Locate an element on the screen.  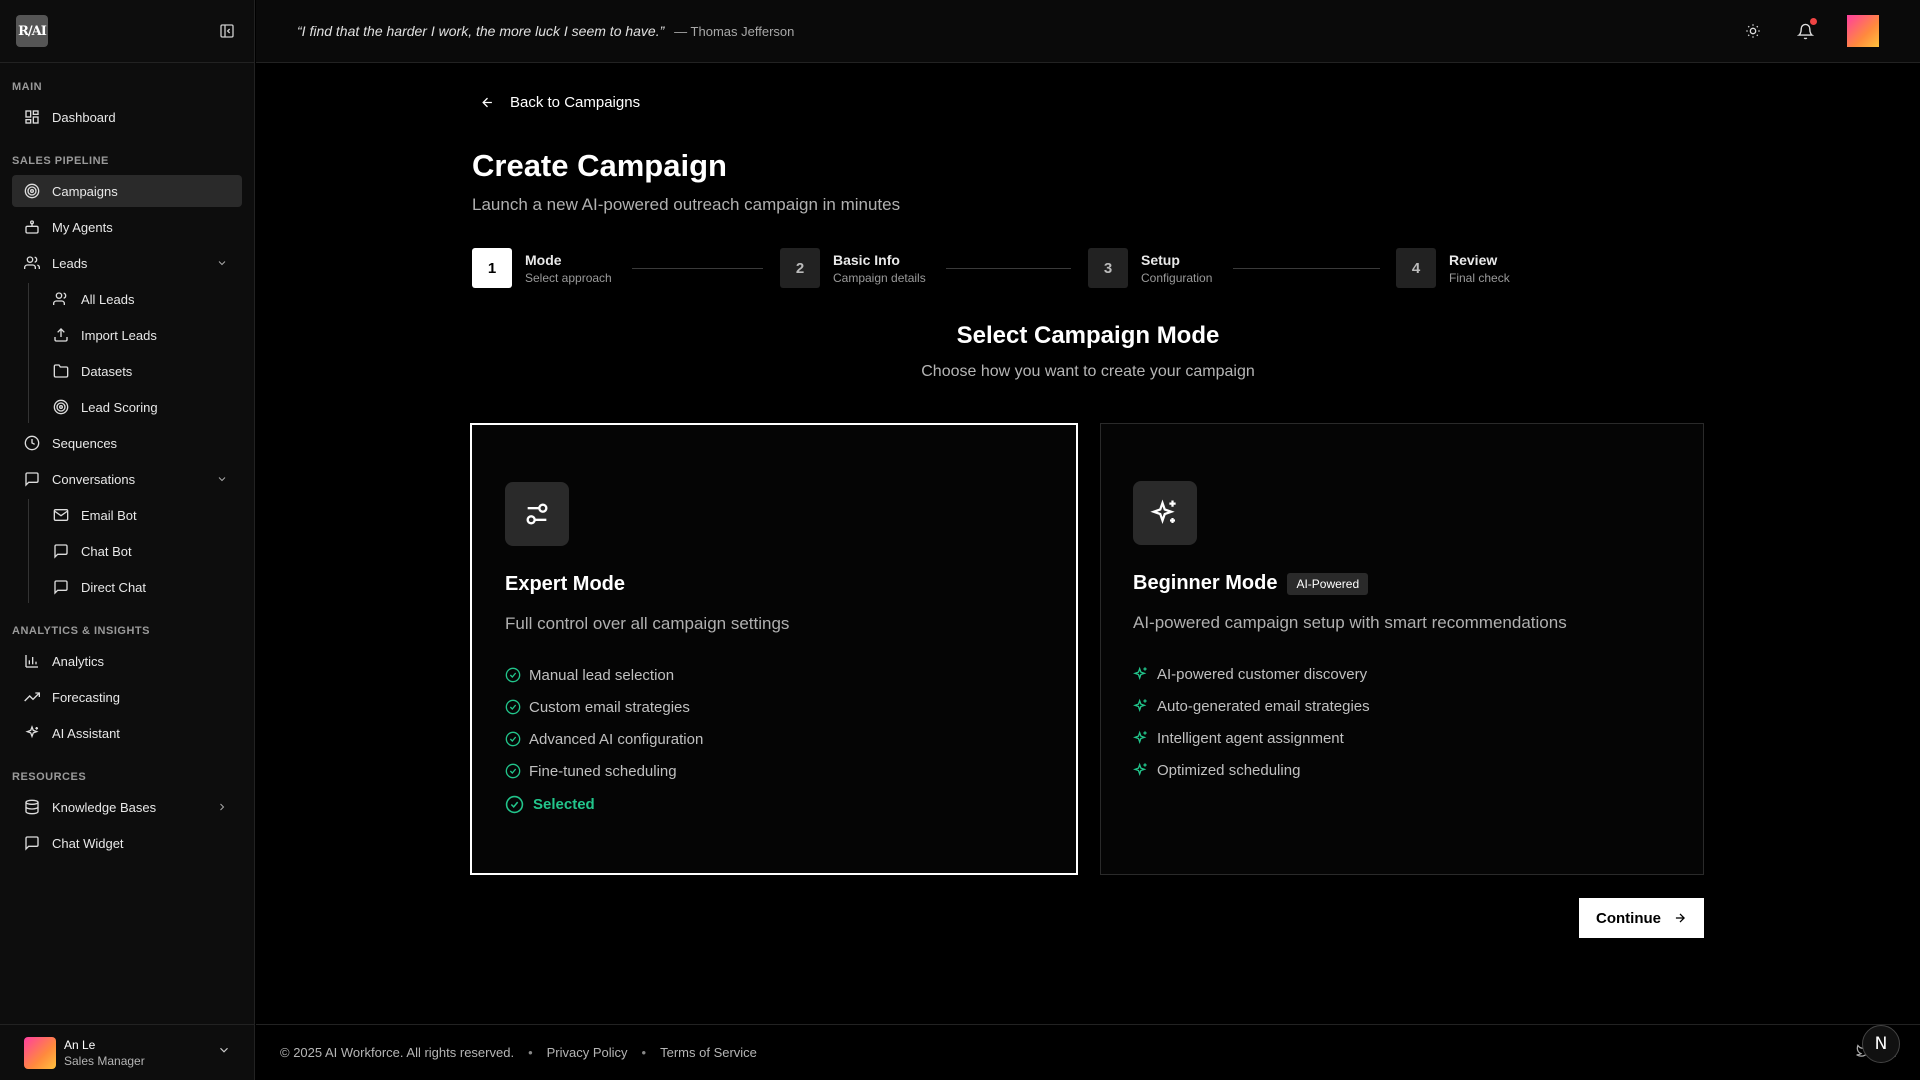
terms-of-service-link: Terms of Service is located at coordinates (708, 1052).